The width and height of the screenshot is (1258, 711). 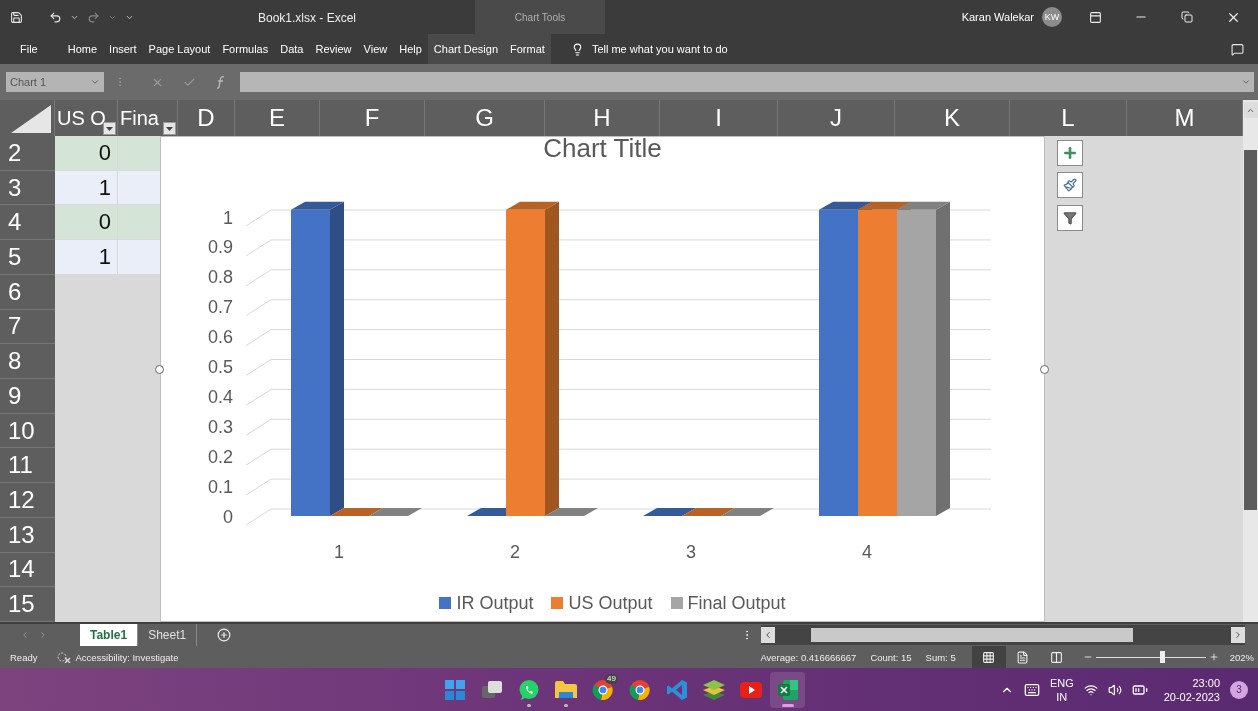 I want to click on name-box: Chart 1, so click(x=55, y=82).